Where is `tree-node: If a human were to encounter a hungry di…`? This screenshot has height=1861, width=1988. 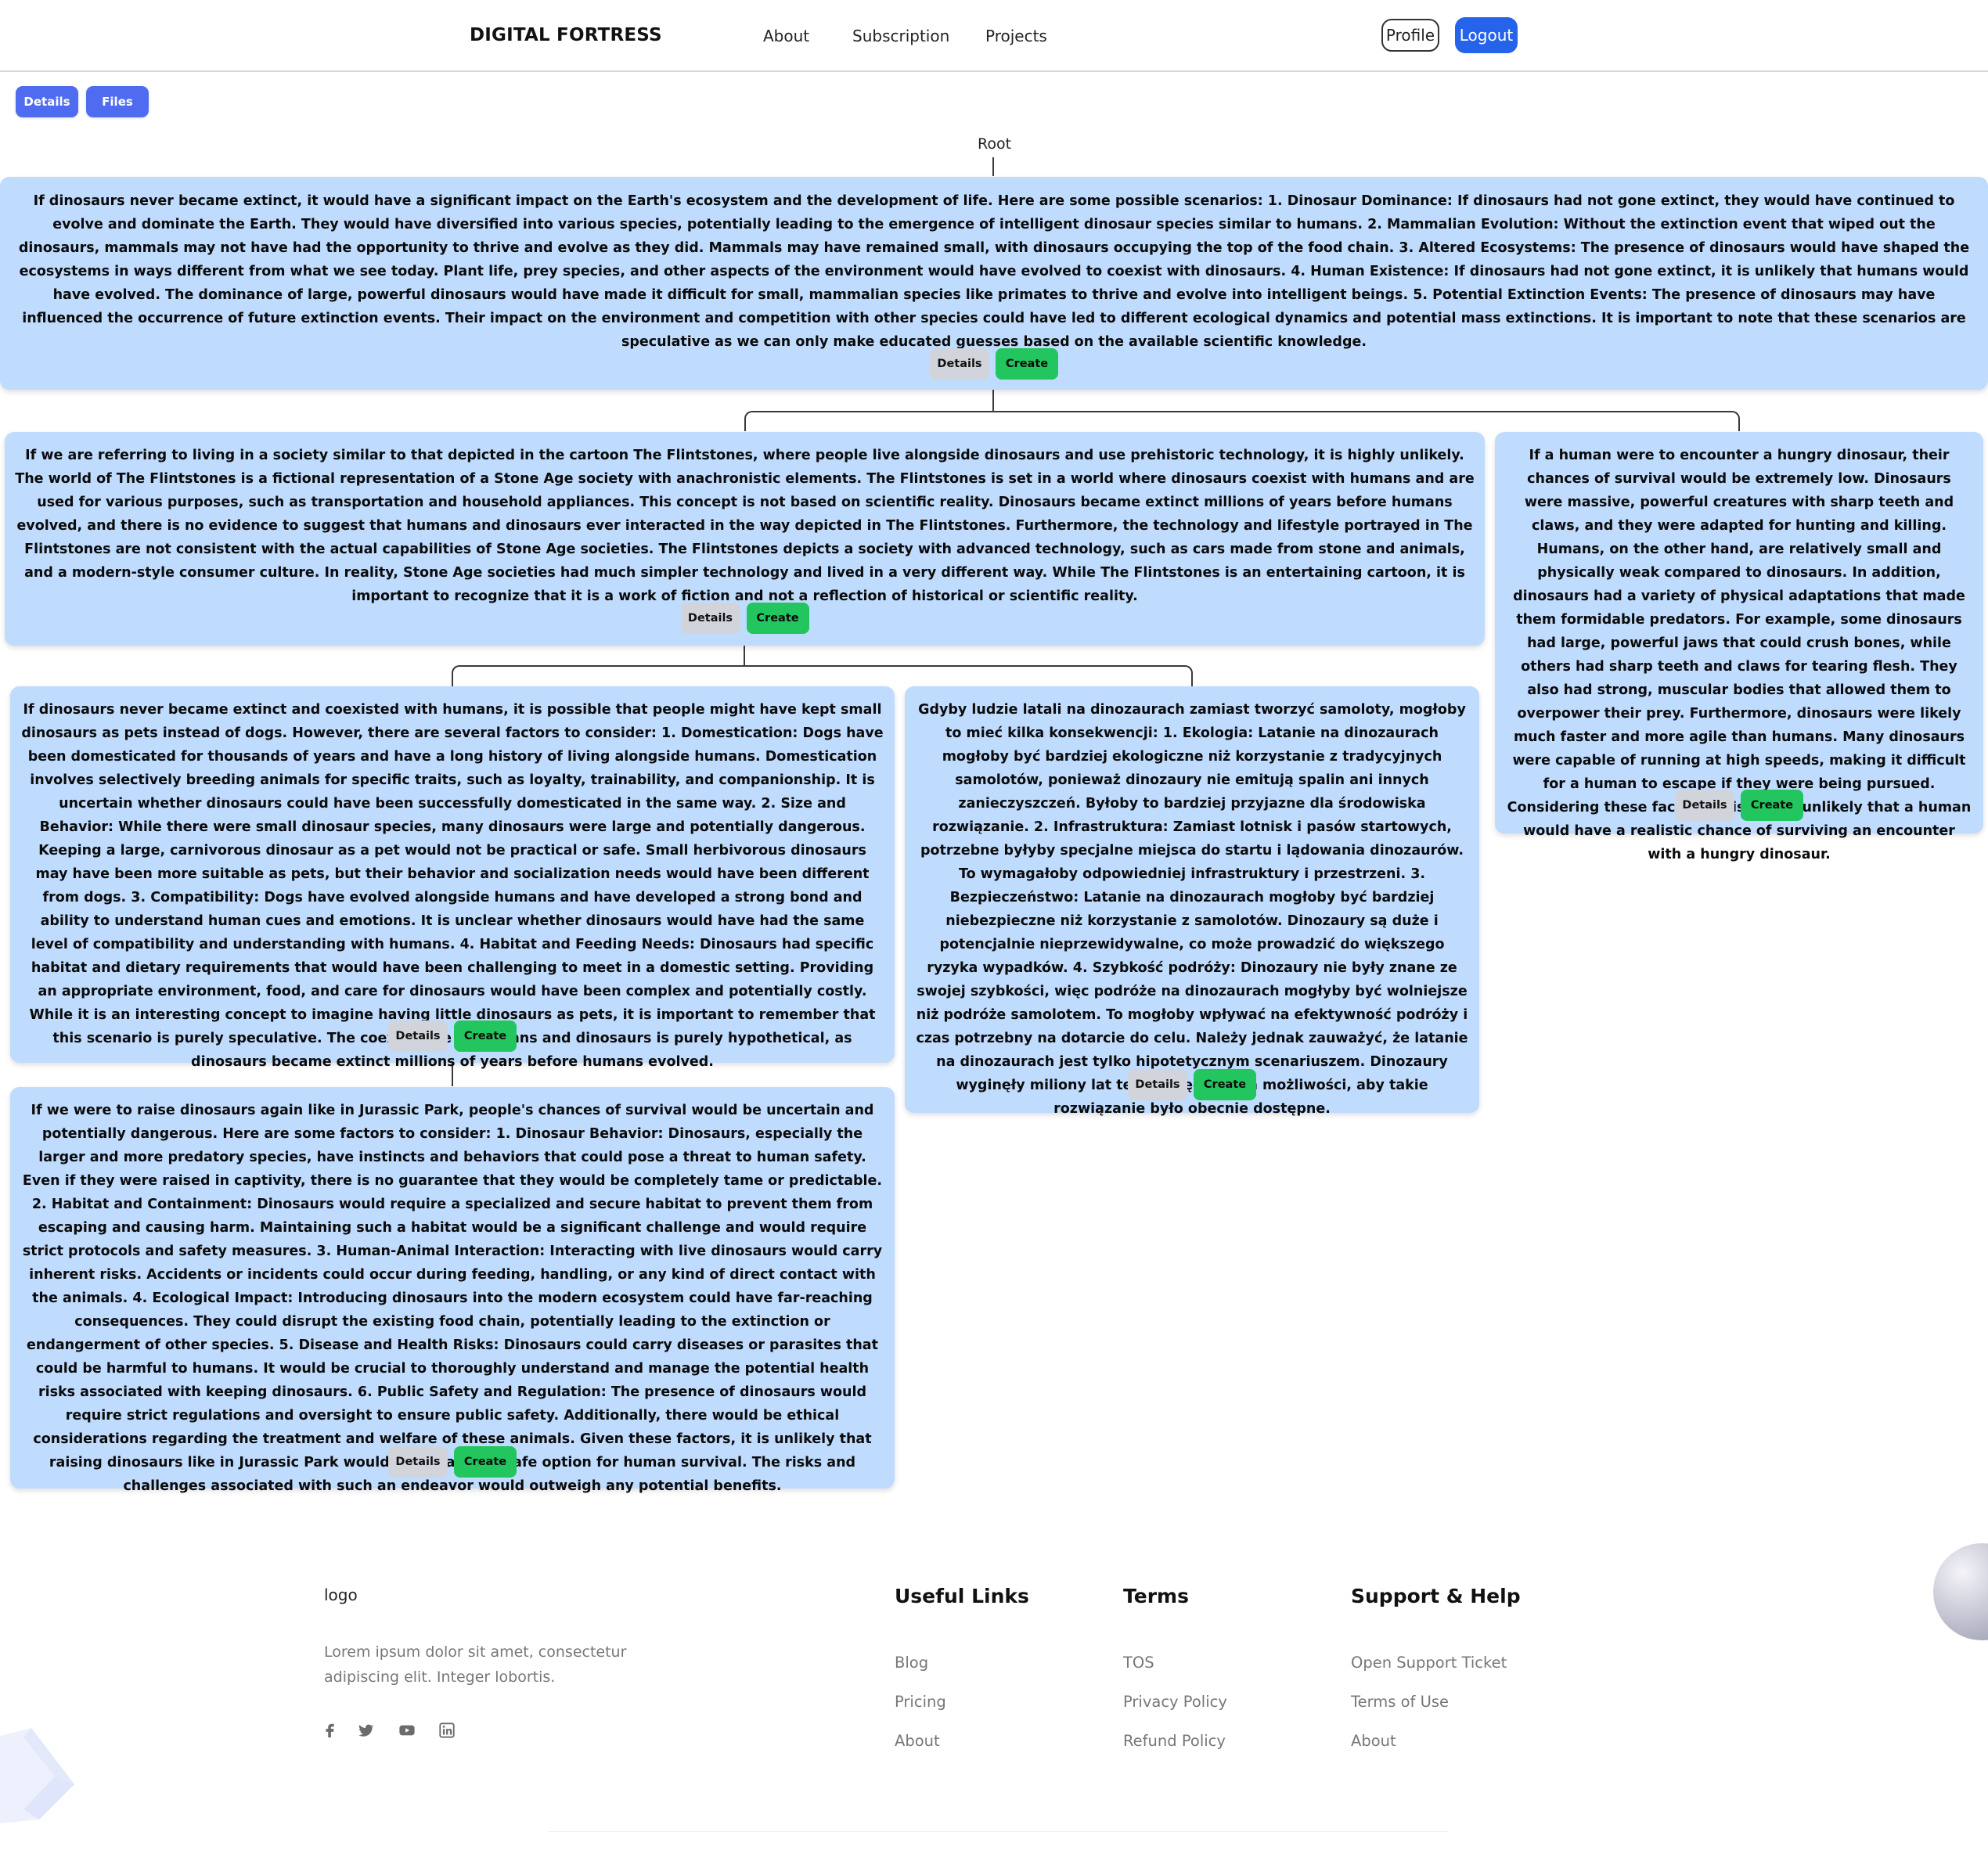
tree-node: If a human were to encounter a hungry di… is located at coordinates (1739, 647).